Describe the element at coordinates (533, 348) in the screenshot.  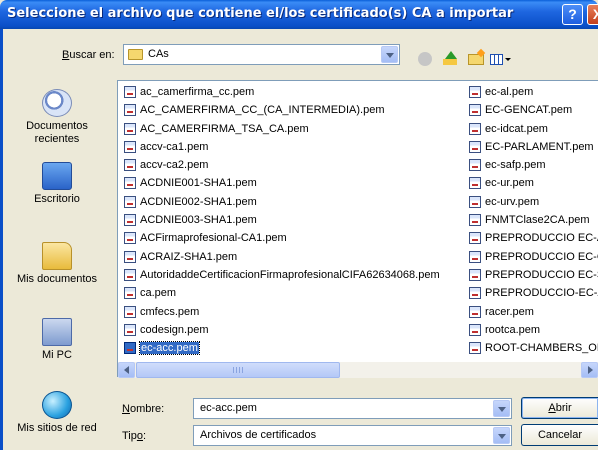
I see `file-item: ROOT-CHAMBERS_OF` at that location.